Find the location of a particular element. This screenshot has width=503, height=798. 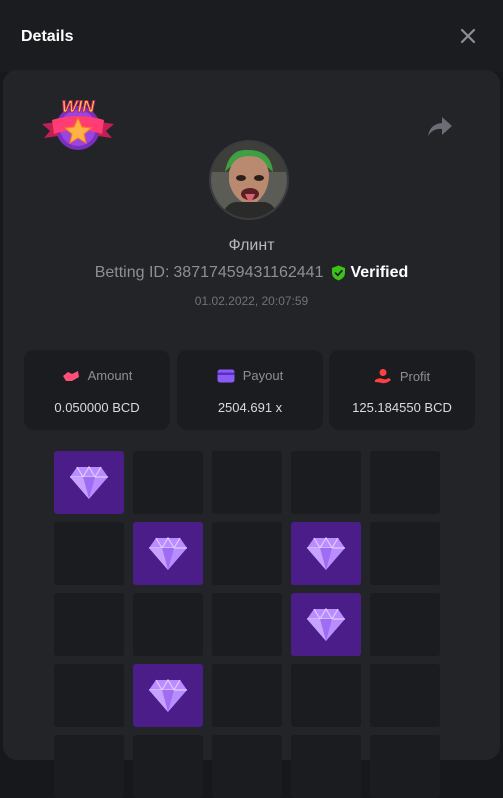

stat-amount-header: Amount is located at coordinates (97, 375).